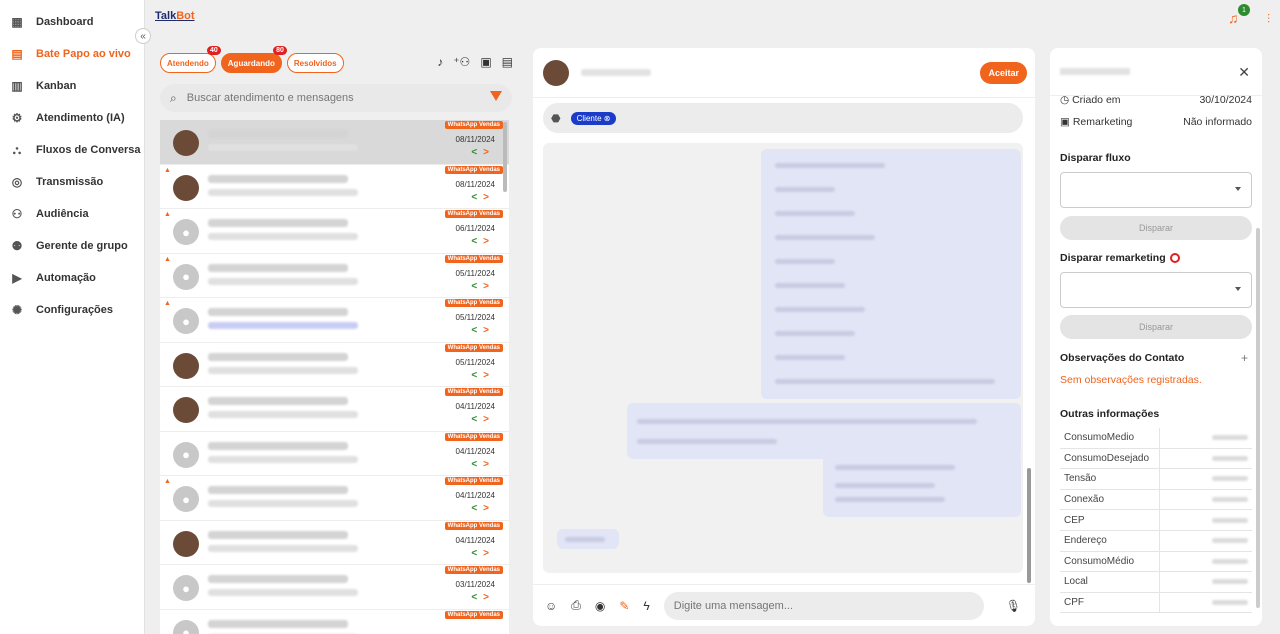 Image resolution: width=1280 pixels, height=634 pixels. I want to click on avatar, so click(556, 73).